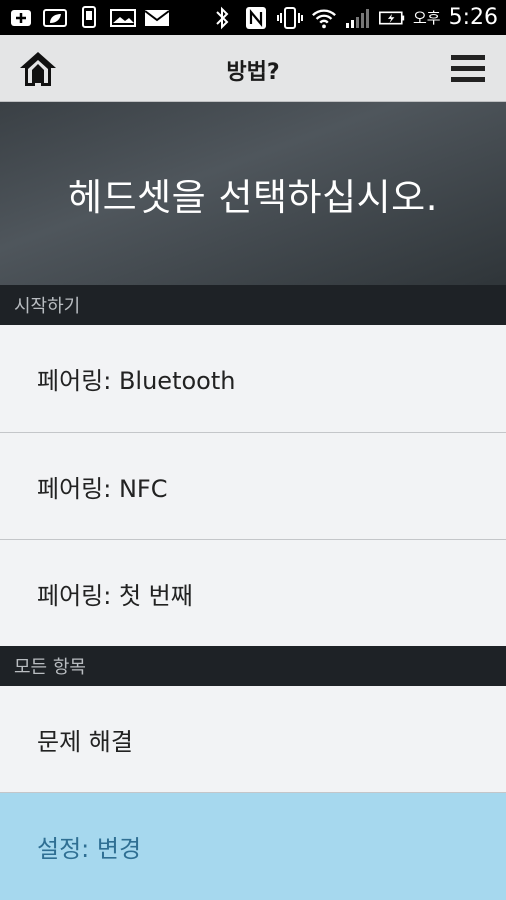 This screenshot has height=900, width=506. Describe the element at coordinates (253, 593) in the screenshot. I see `list-item-pairing-first: 페어링: 첫 번째` at that location.